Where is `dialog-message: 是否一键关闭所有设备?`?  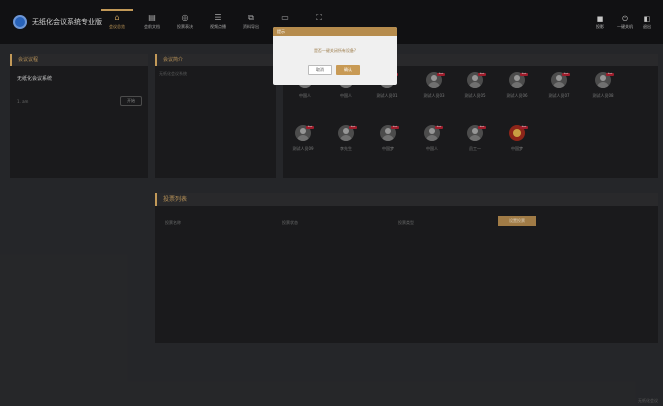
dialog-message: 是否一键关闭所有设备? is located at coordinates (335, 50).